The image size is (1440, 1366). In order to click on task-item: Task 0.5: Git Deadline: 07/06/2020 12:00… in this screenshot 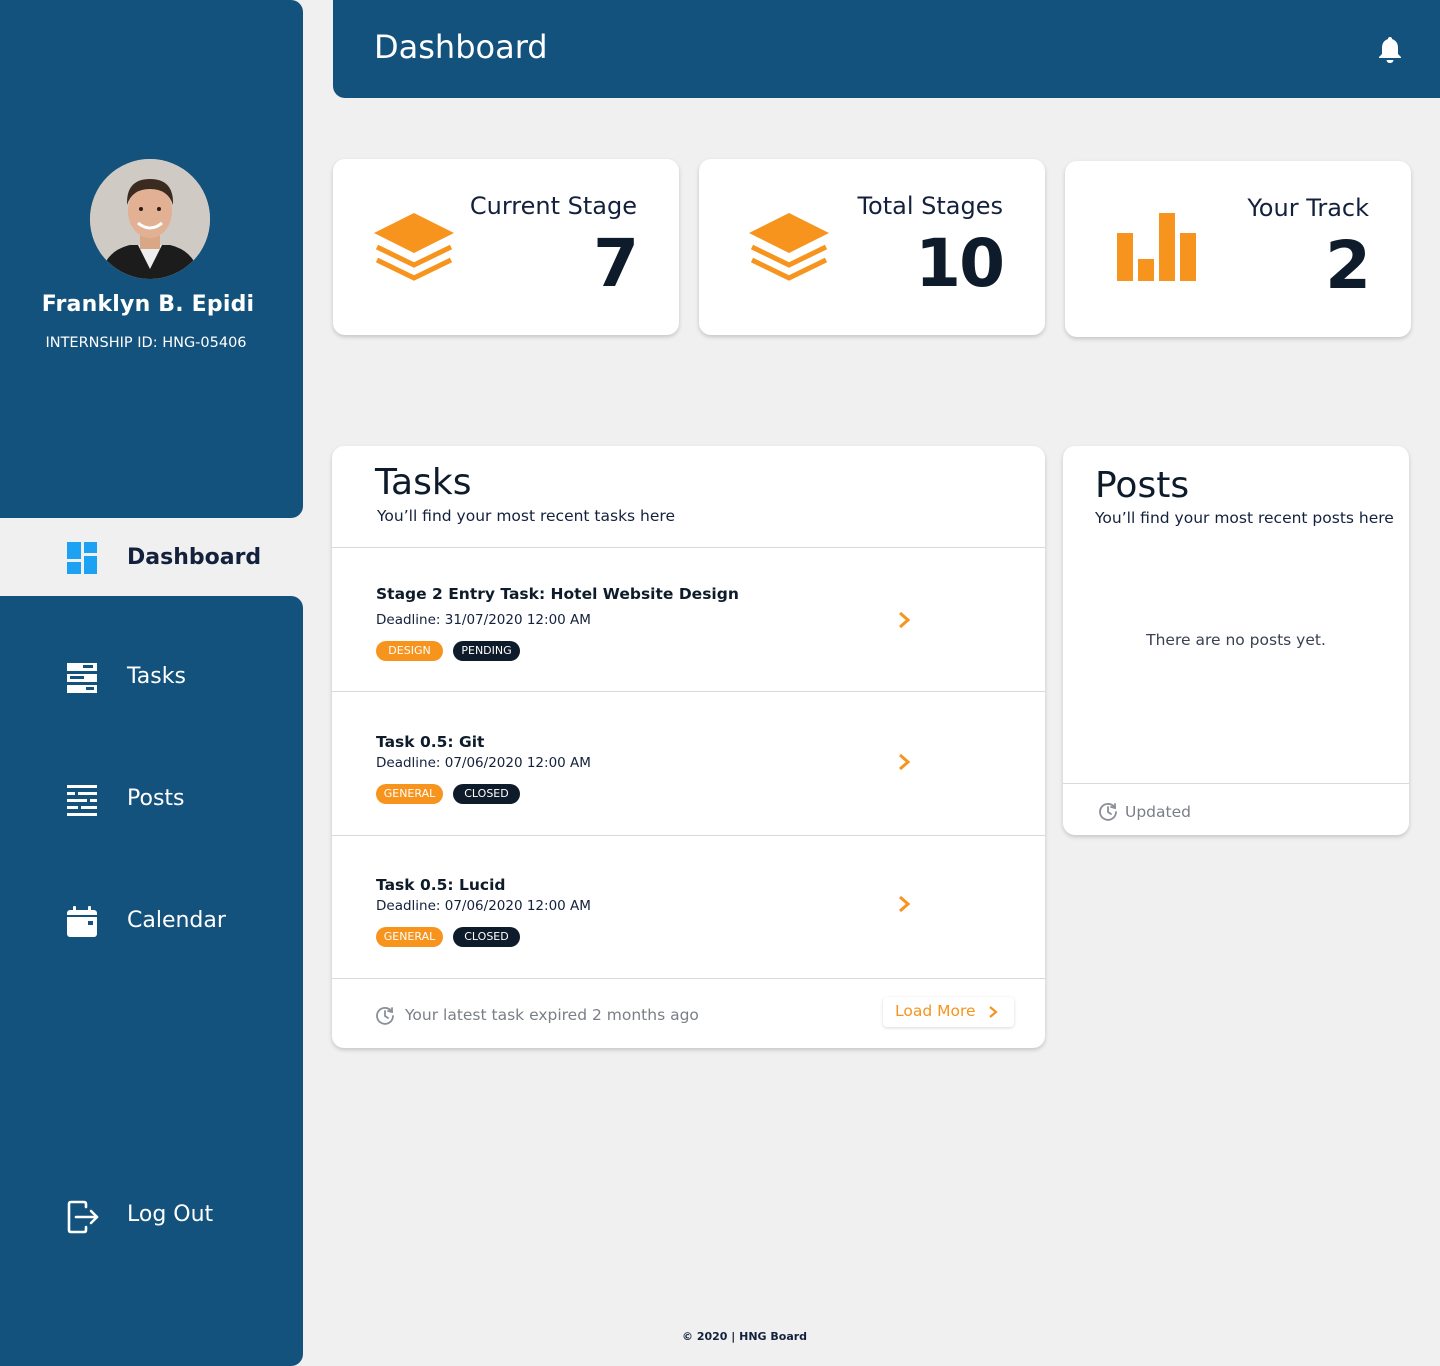, I will do `click(688, 763)`.